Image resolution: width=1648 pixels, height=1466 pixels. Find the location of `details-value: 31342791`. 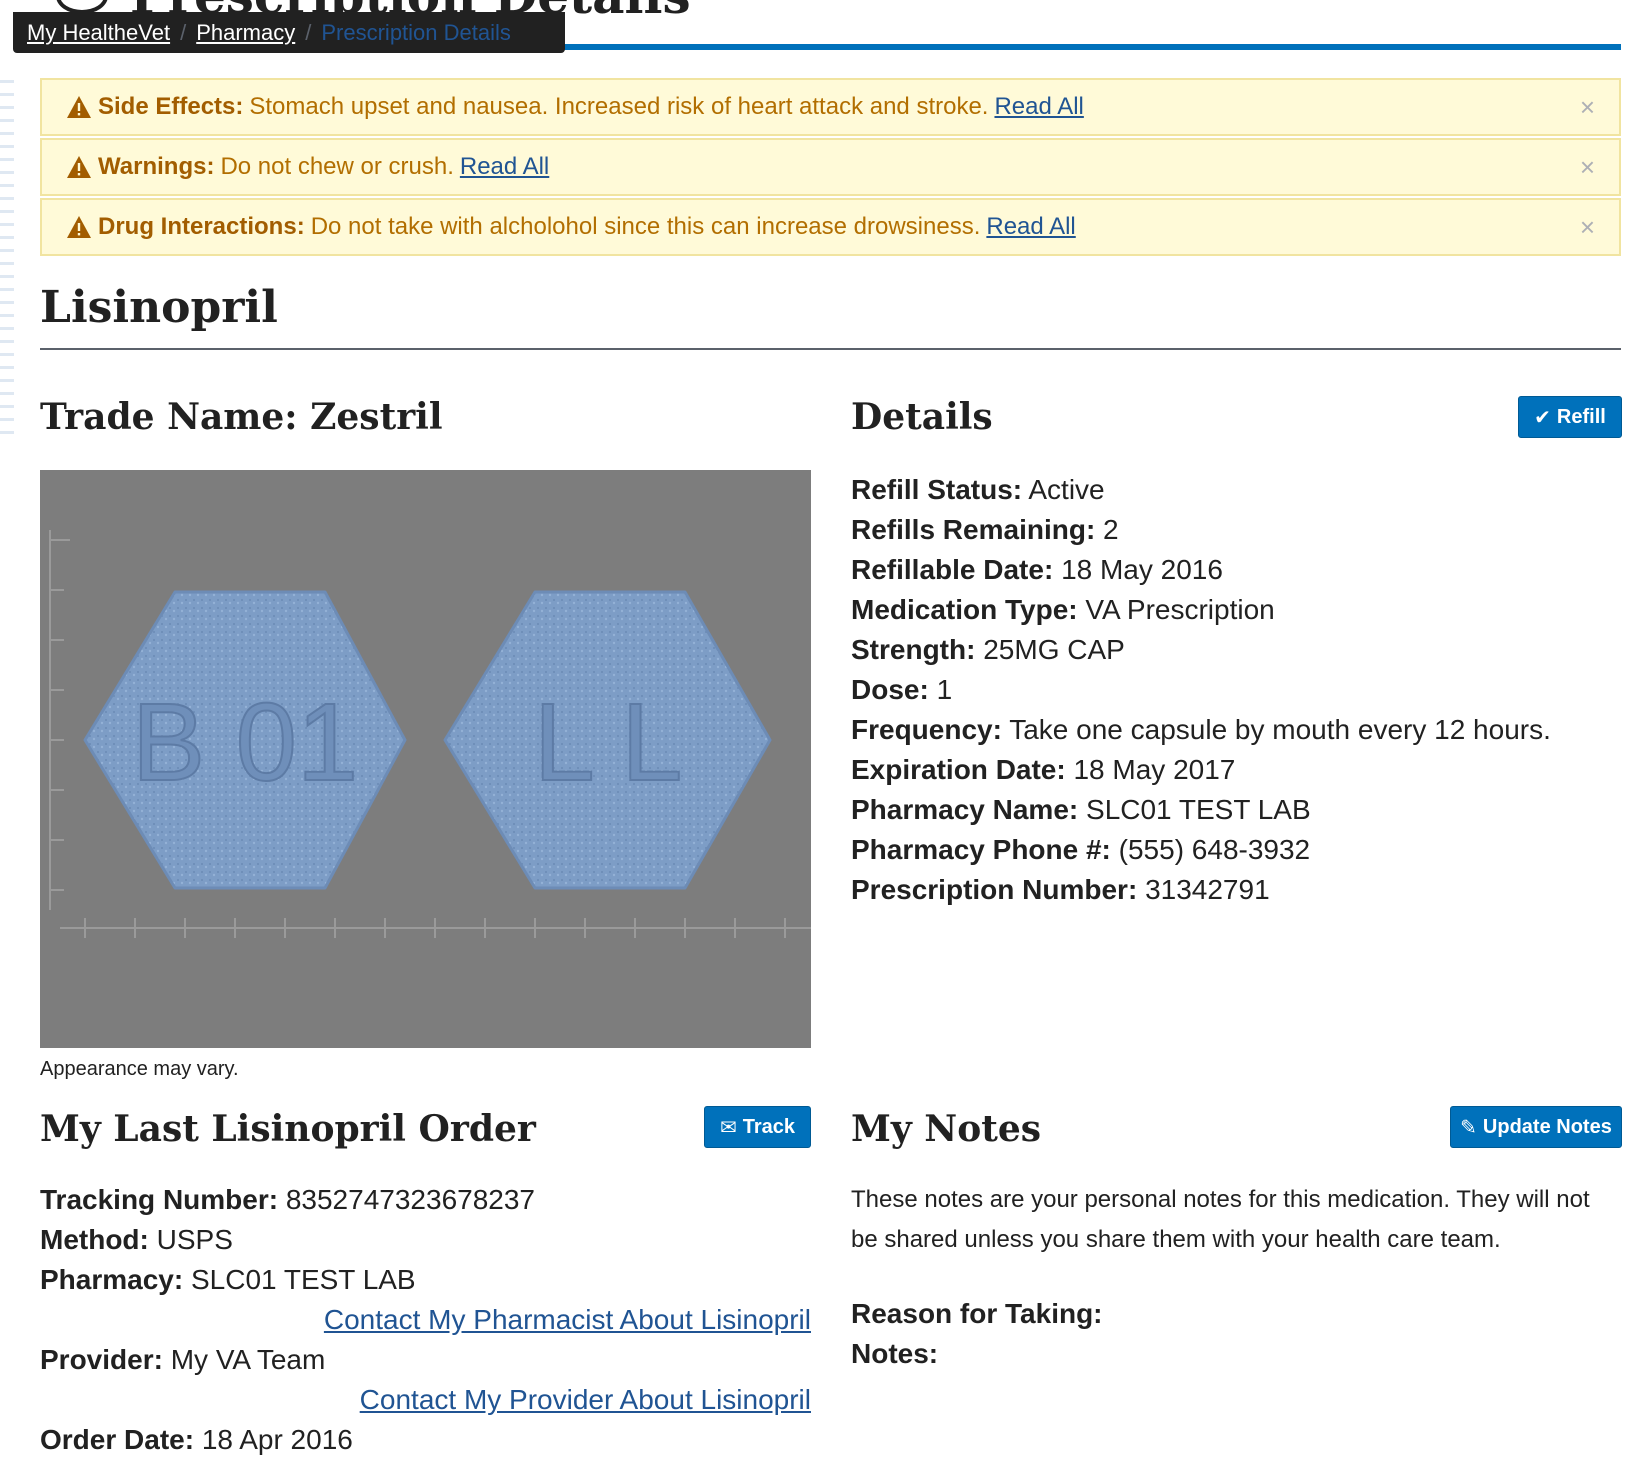

details-value: 31342791 is located at coordinates (1207, 889).